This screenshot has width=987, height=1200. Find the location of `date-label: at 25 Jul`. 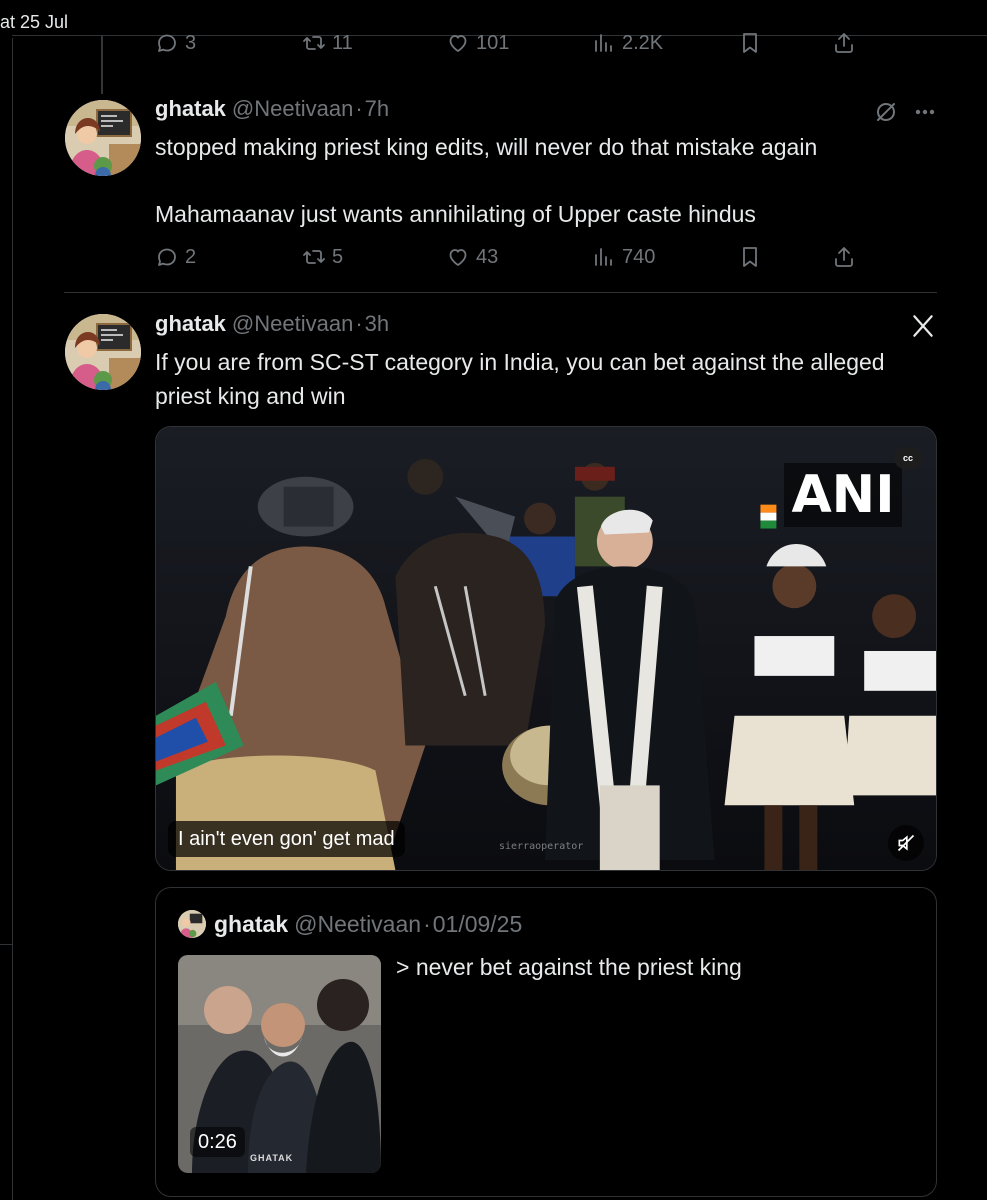

date-label: at 25 Jul is located at coordinates (34, 22).